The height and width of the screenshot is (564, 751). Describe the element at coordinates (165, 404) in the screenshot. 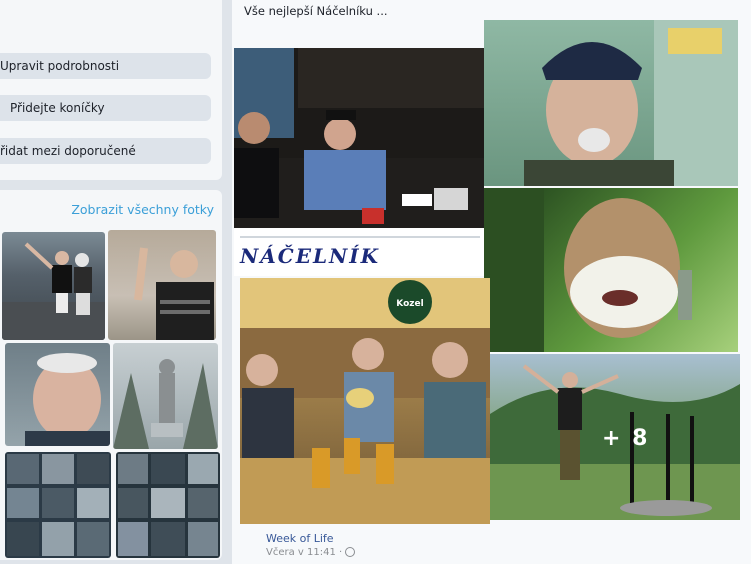

I see `photo-statue-snow` at that location.